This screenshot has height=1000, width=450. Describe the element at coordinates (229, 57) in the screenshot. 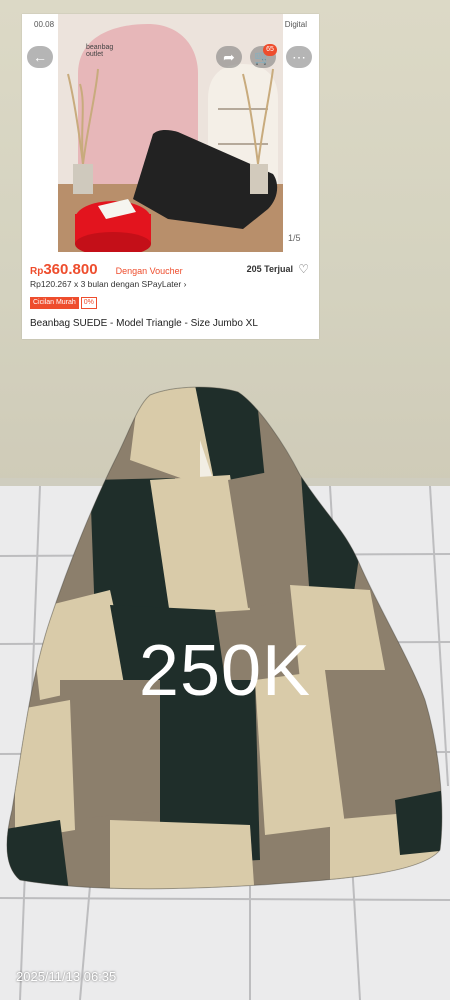

I see `share-icon: ➦` at that location.